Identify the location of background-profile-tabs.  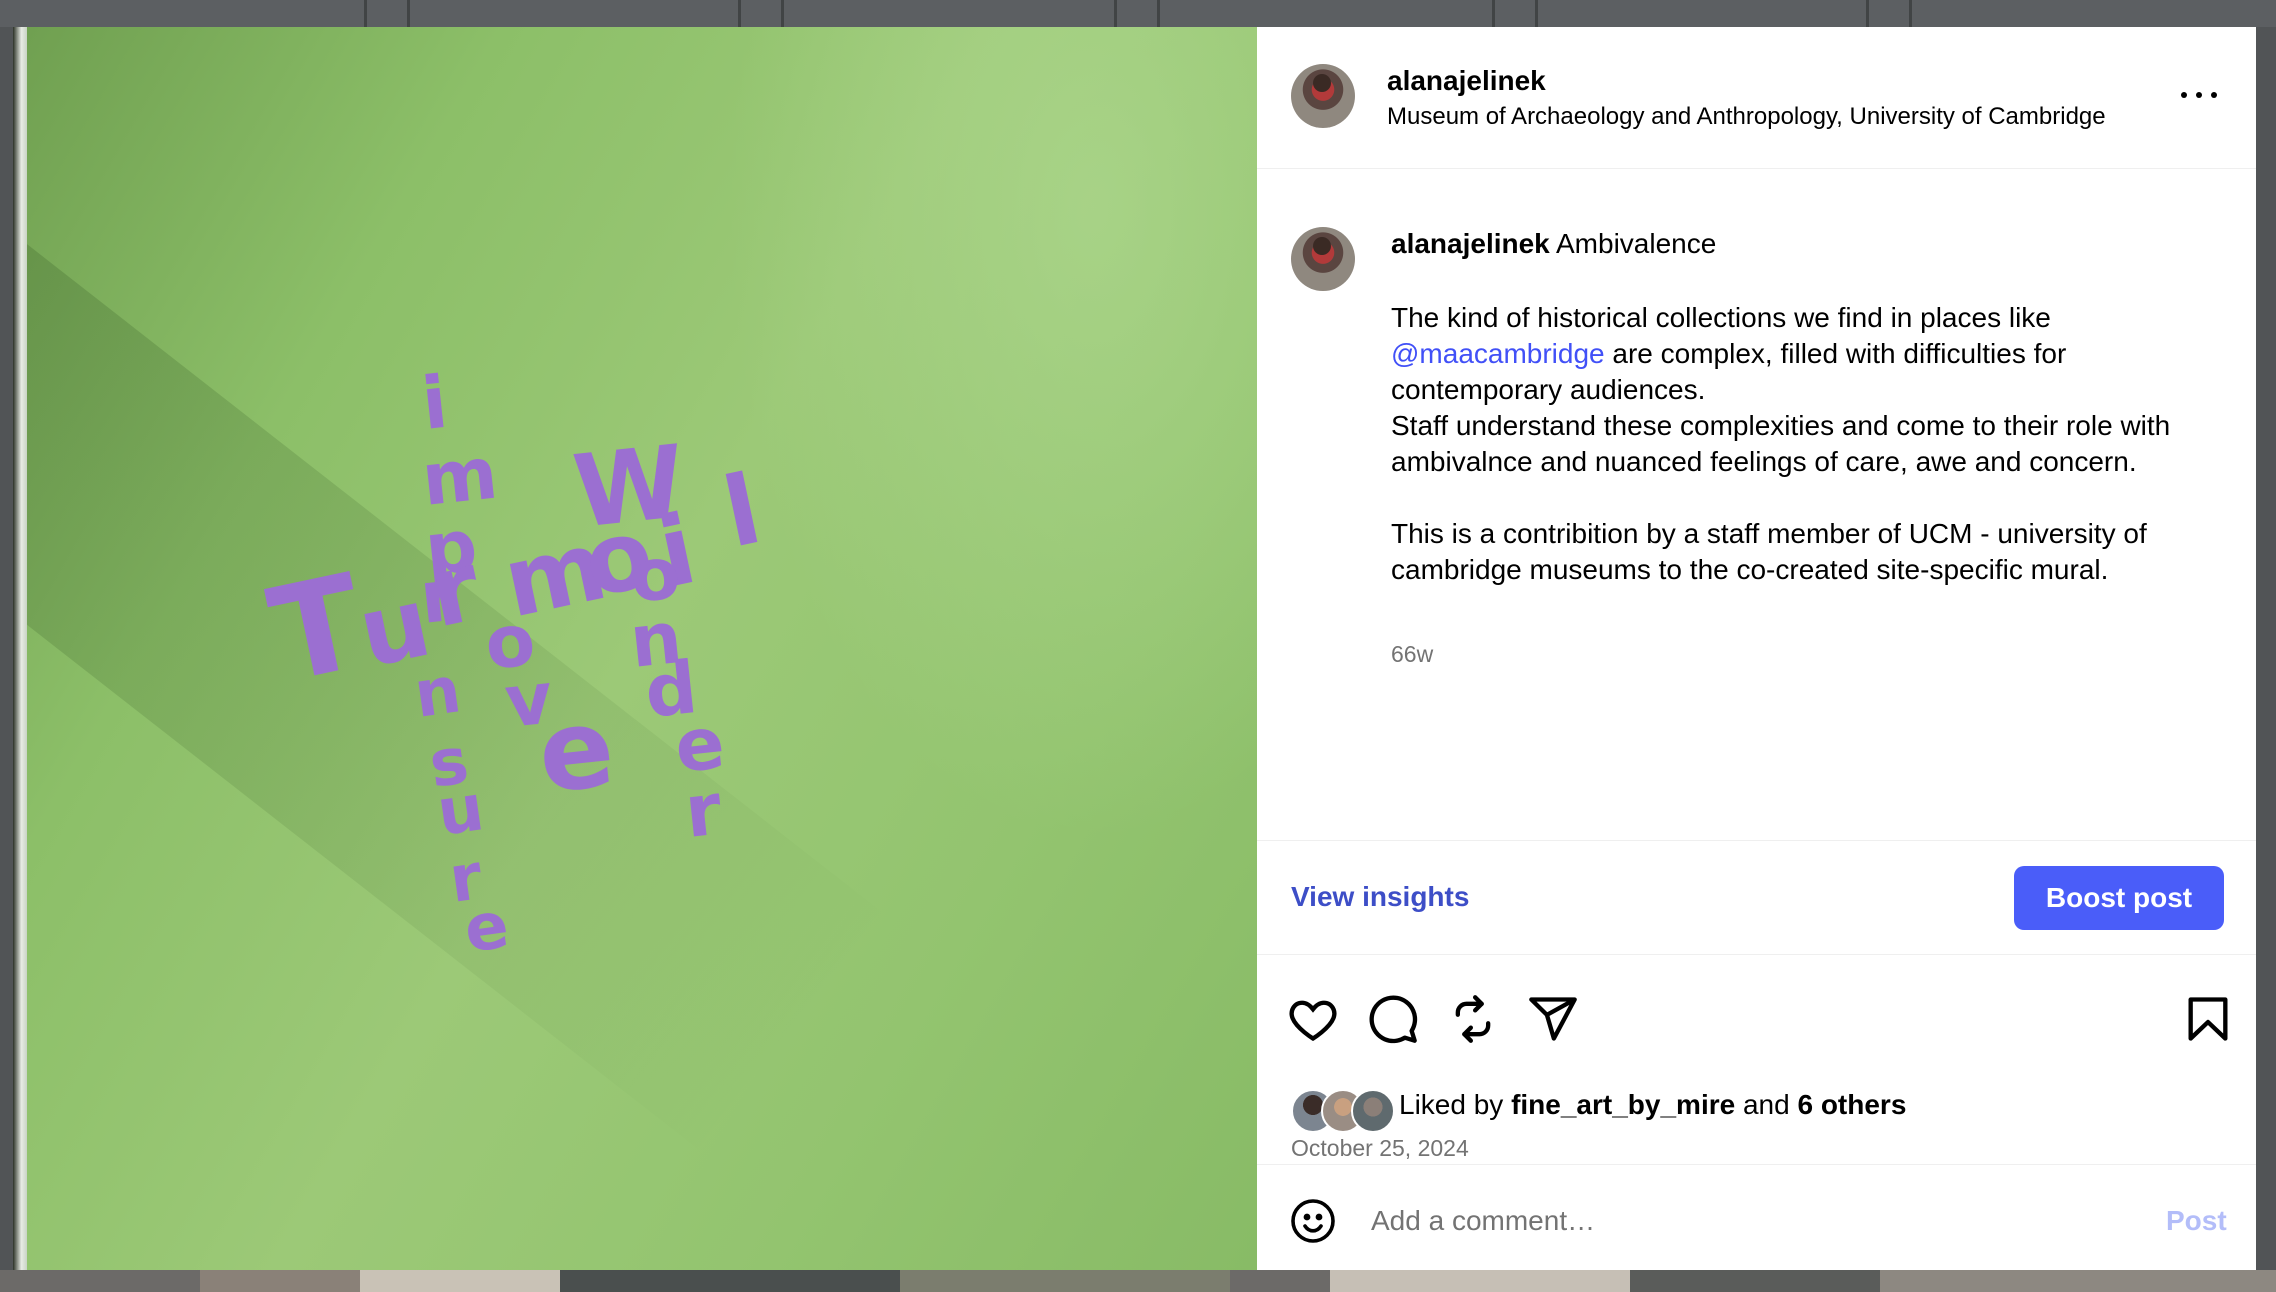
(1138, 16).